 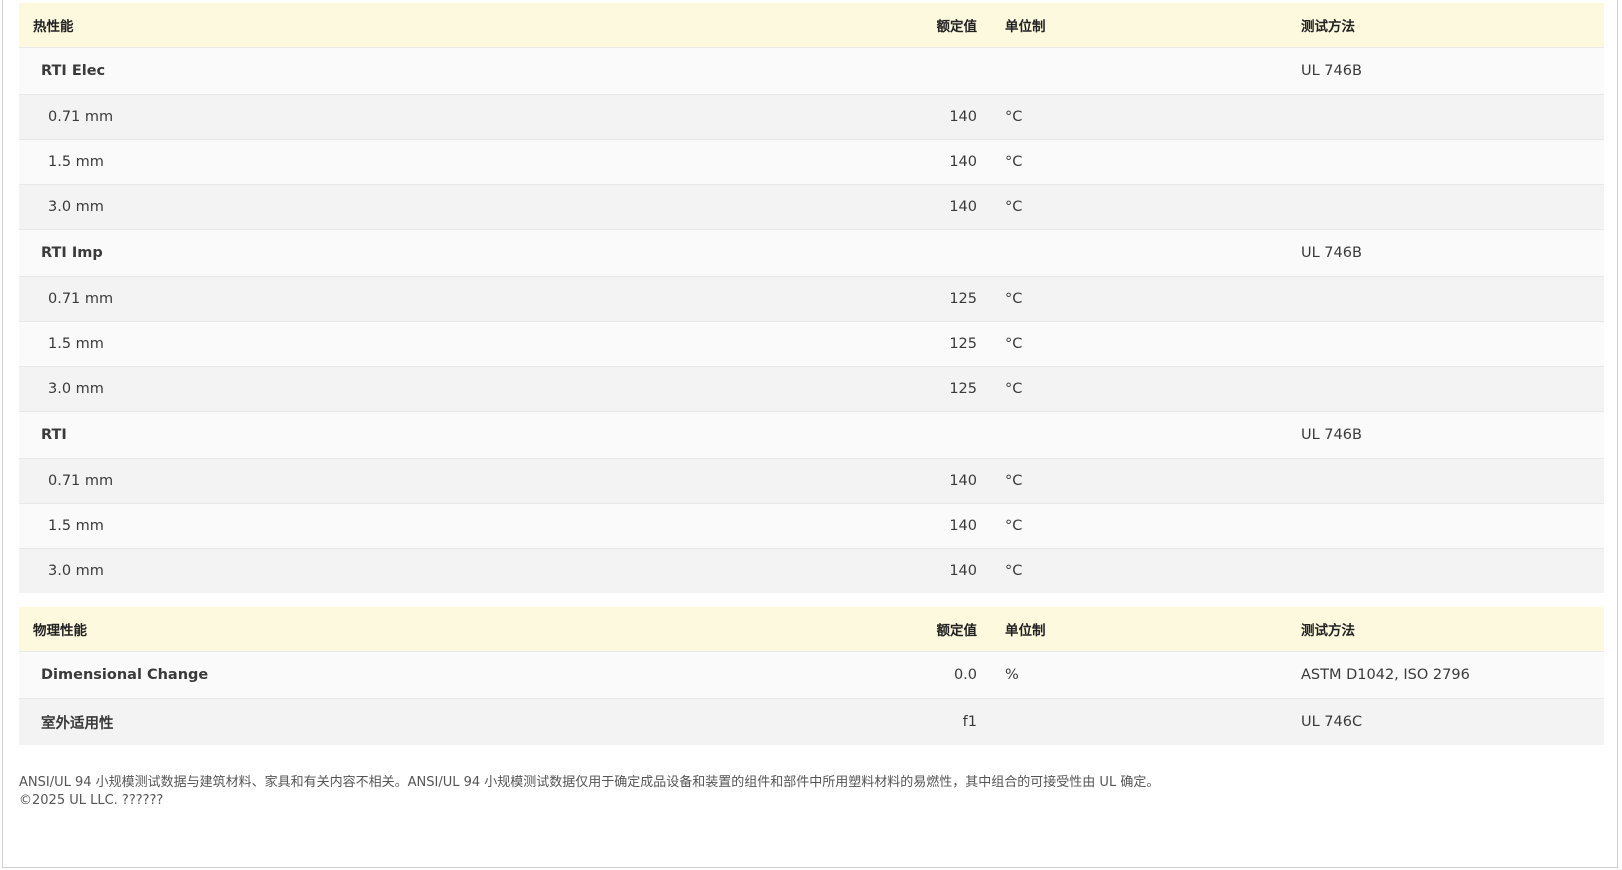 I want to click on table-row: 3.0 mm 125 °C, so click(x=811, y=389).